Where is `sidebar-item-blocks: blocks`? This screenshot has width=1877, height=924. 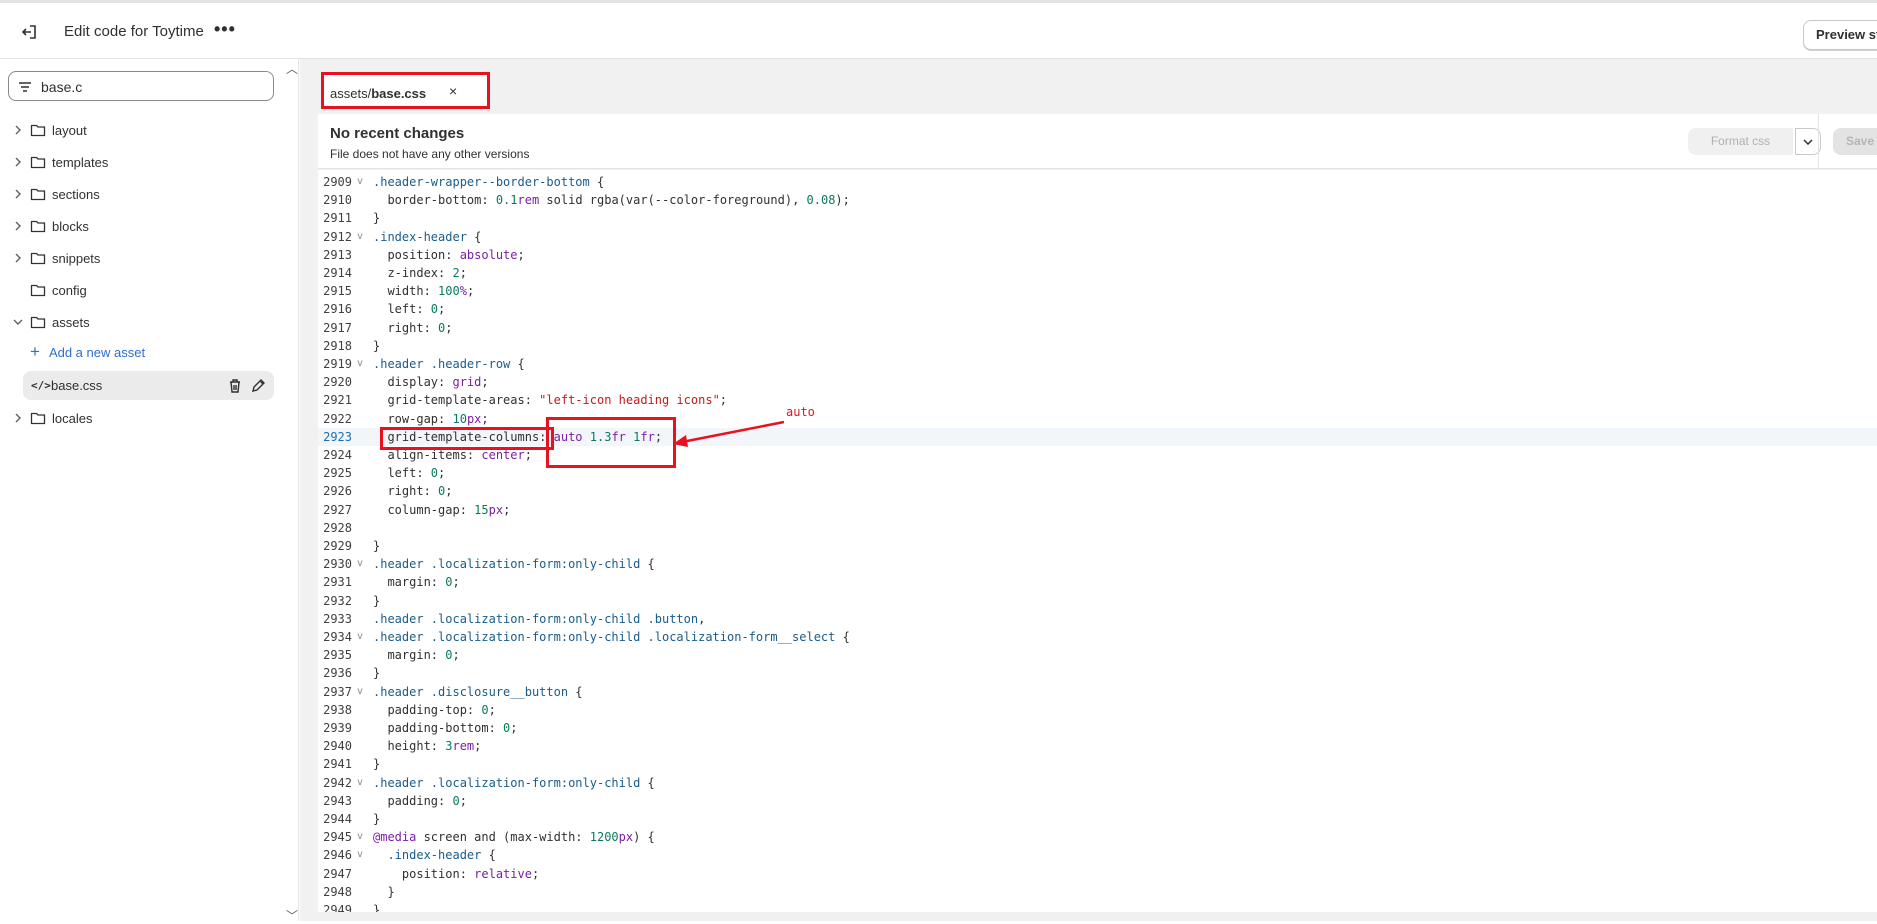
sidebar-item-blocks: blocks is located at coordinates (140, 226).